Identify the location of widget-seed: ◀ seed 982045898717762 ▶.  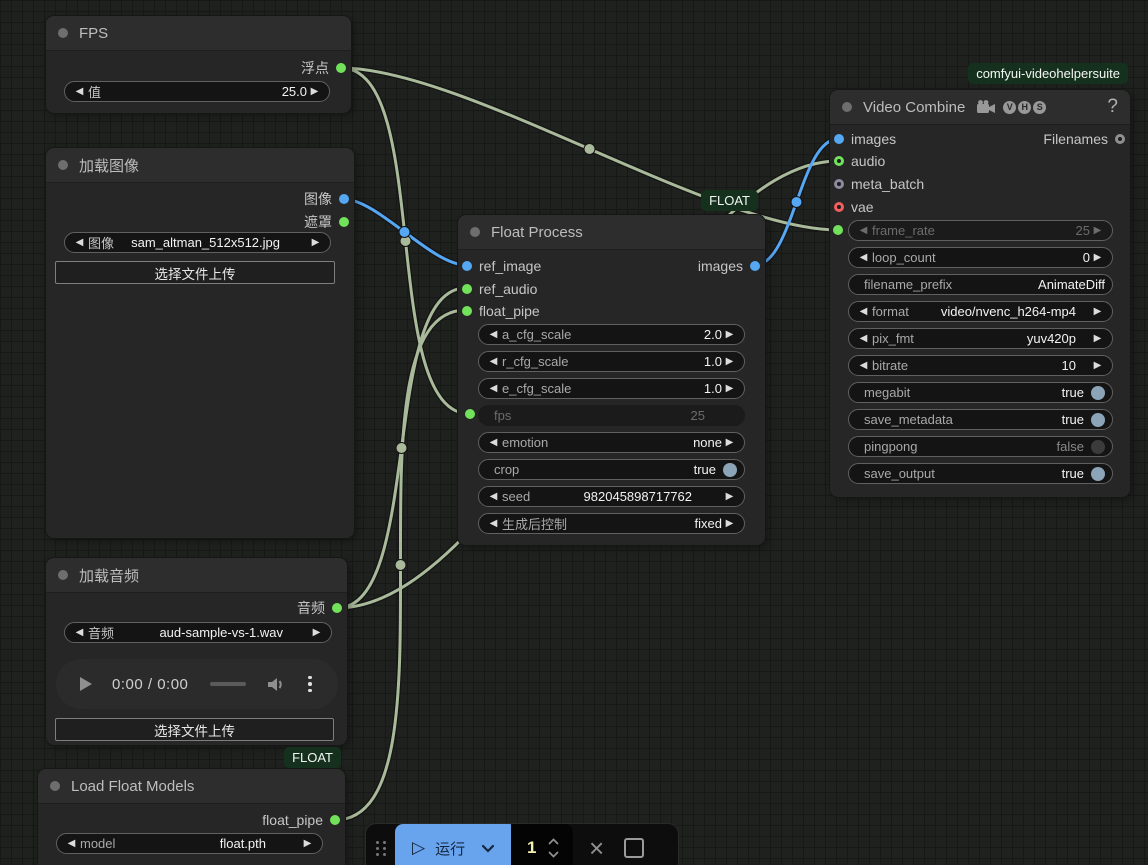
(611, 496).